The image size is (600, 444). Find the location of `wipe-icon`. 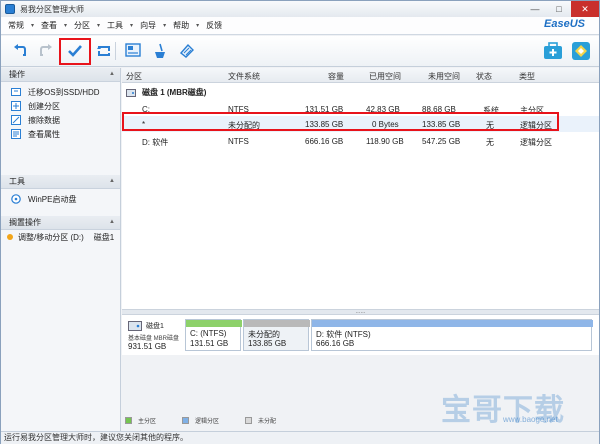

wipe-icon is located at coordinates (160, 50).